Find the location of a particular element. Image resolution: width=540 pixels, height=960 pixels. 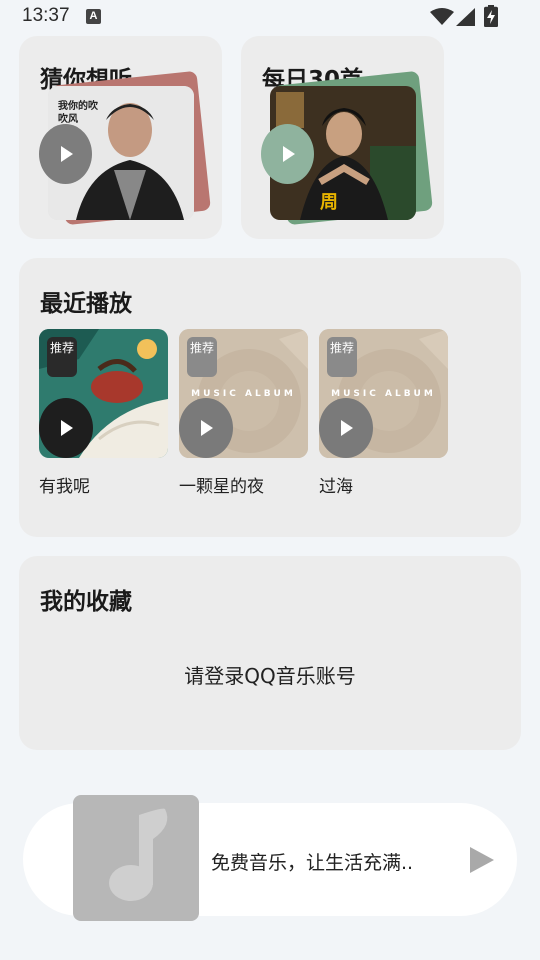

music-note-icon is located at coordinates (138, 854).